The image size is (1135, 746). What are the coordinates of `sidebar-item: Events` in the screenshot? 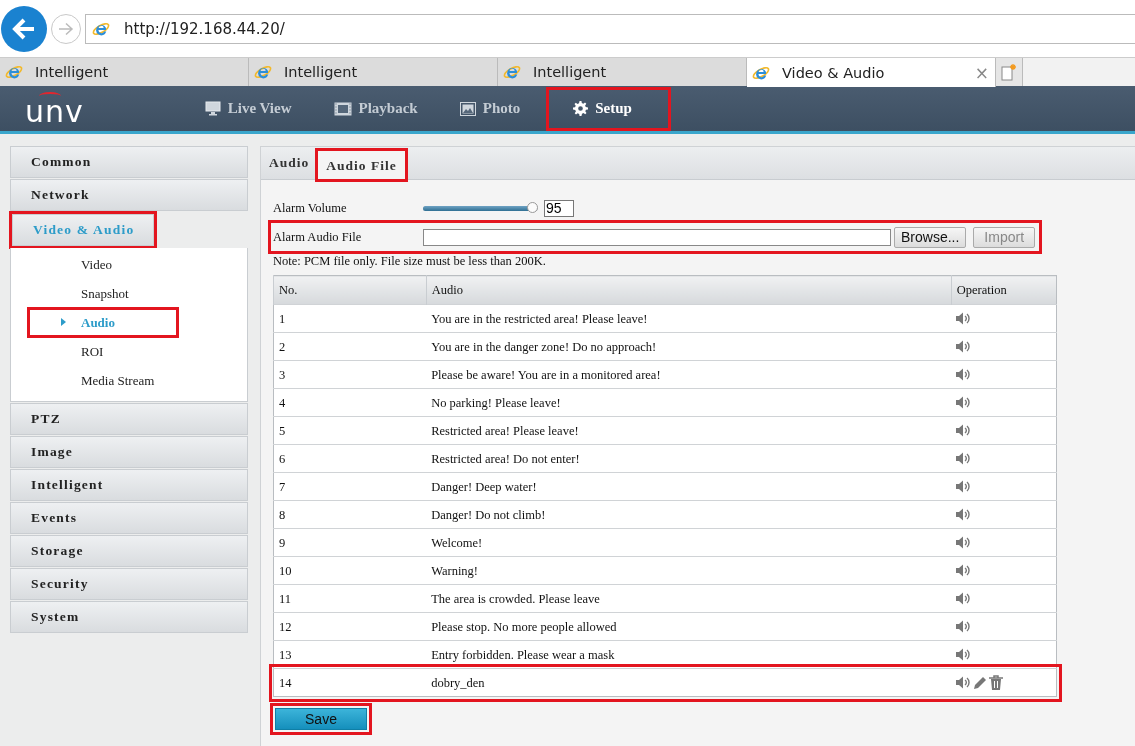 It's located at (129, 518).